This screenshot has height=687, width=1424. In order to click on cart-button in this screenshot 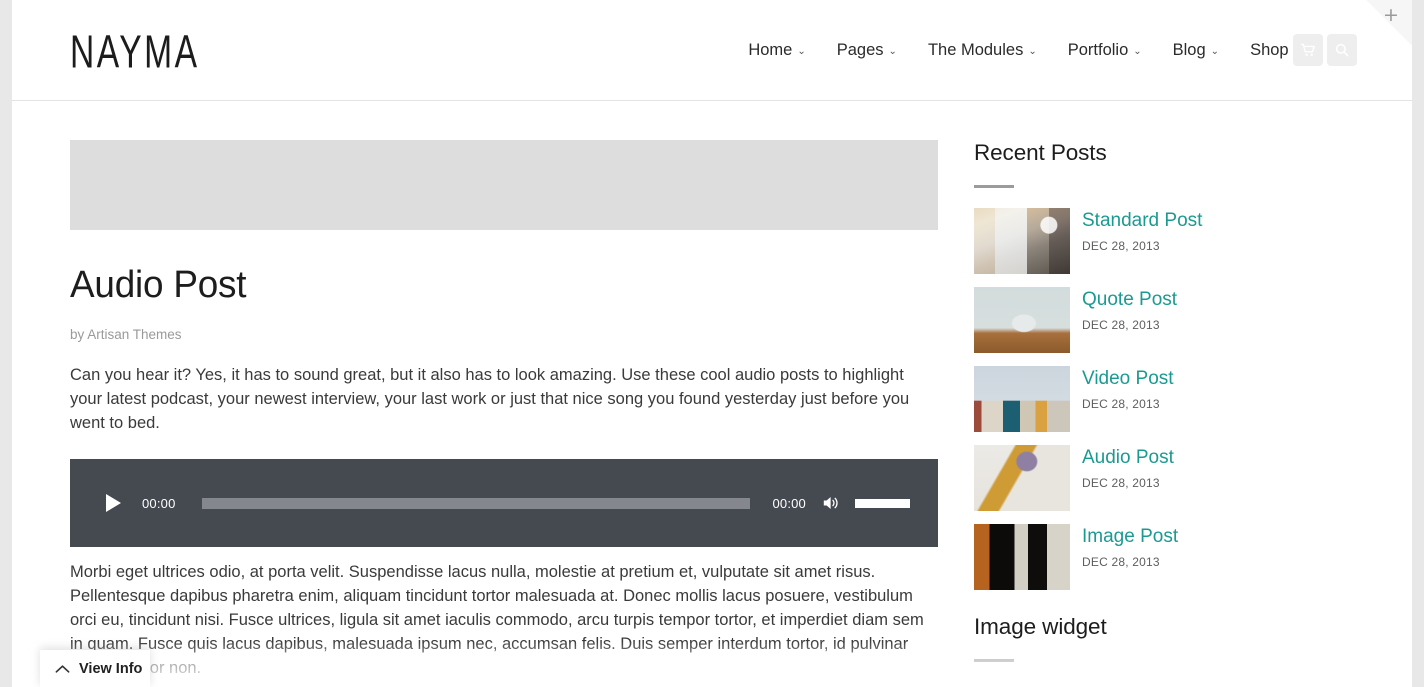, I will do `click(1308, 50)`.